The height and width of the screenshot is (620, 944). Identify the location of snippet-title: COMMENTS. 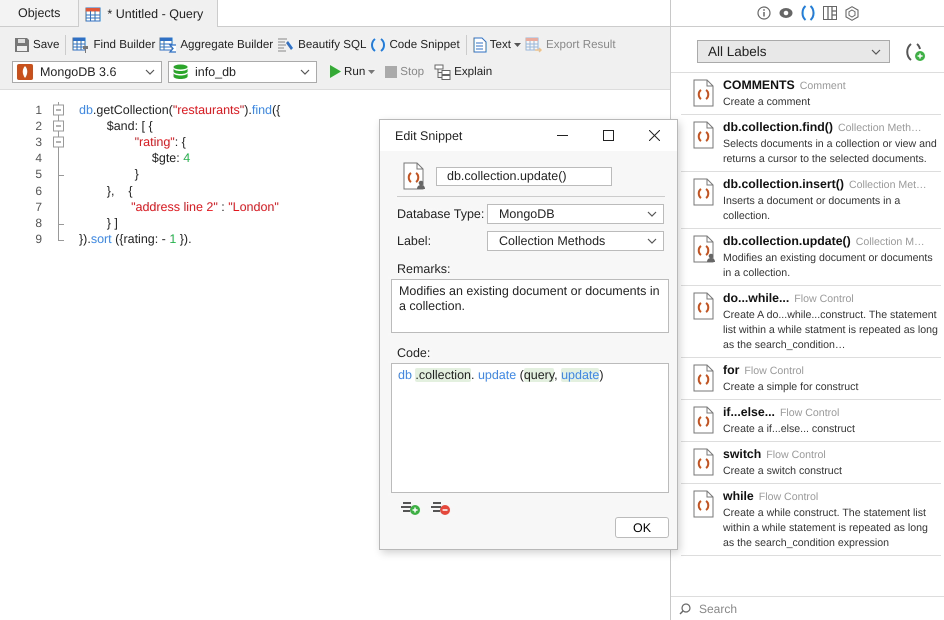
(759, 85).